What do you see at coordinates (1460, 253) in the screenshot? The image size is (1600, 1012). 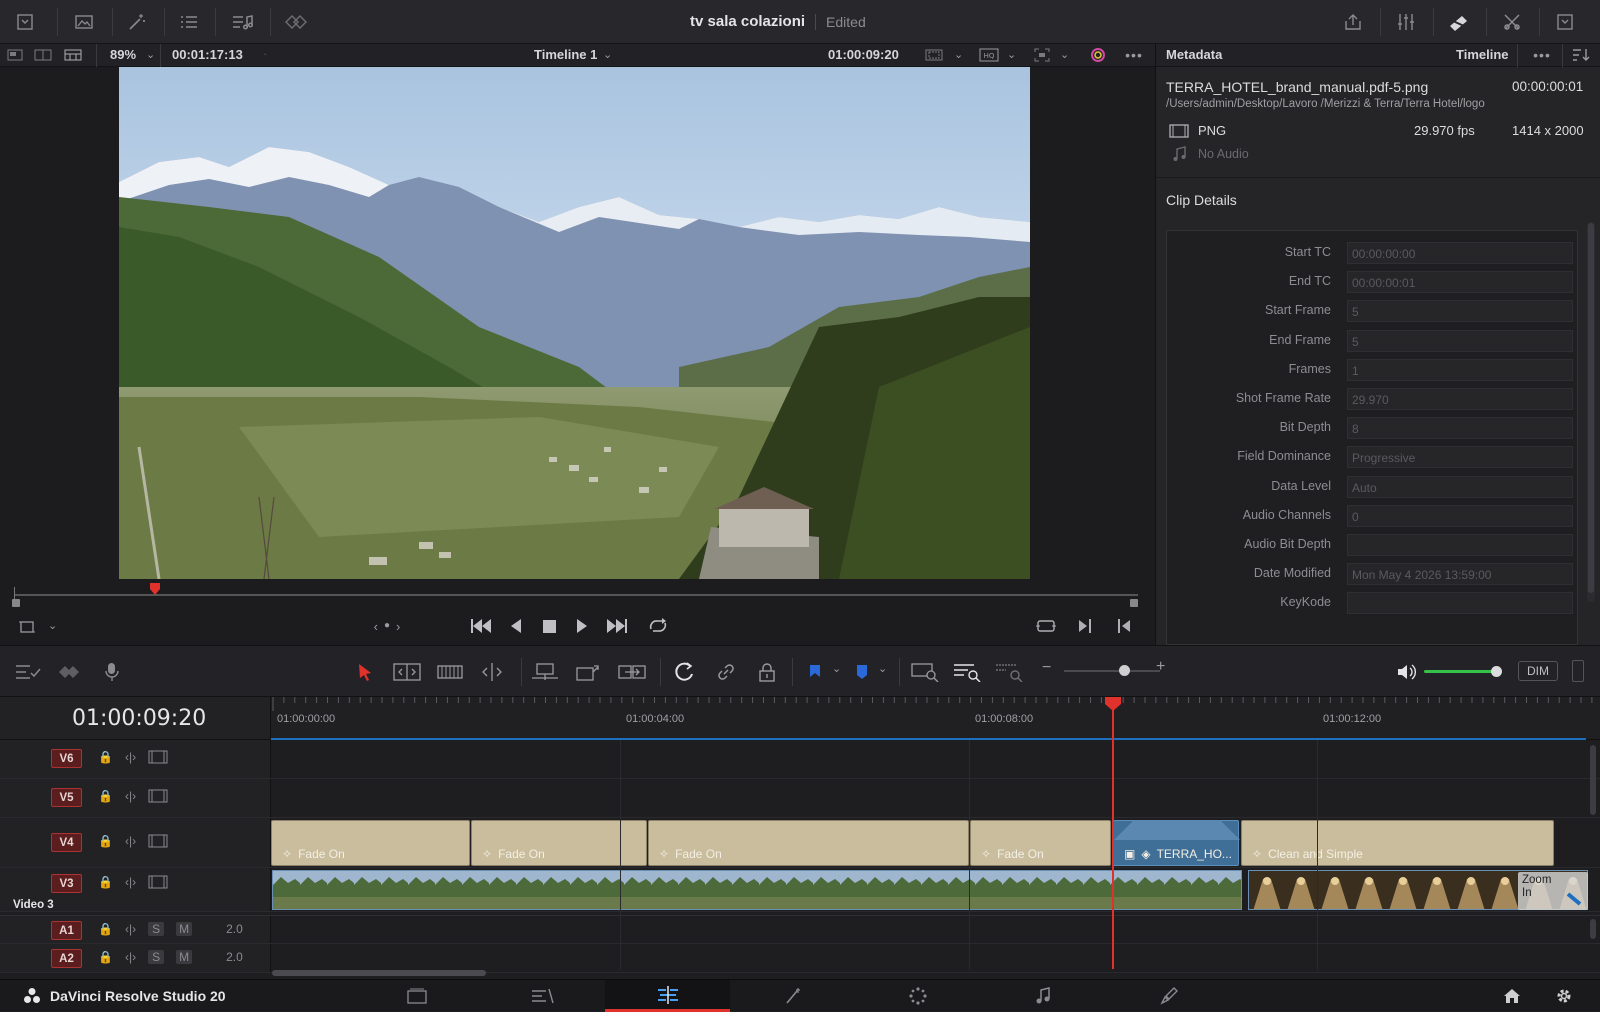 I see `metadata-field-value: 00:00:00:00` at bounding box center [1460, 253].